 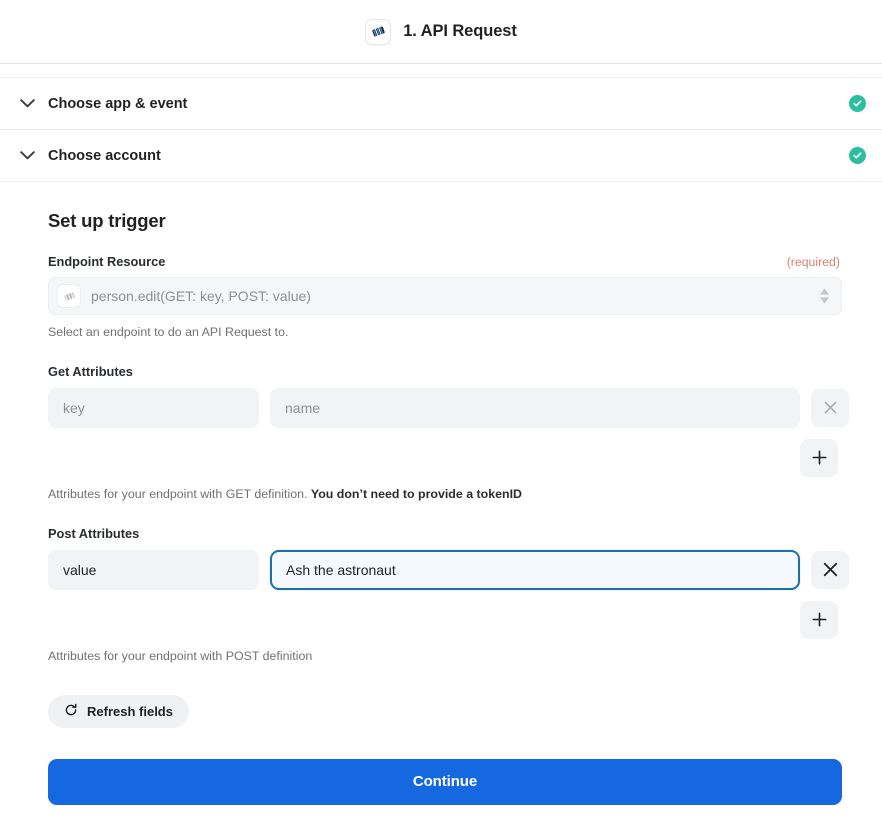 What do you see at coordinates (441, 103) in the screenshot?
I see `sidebar-item-choose-app-event: Choose app & event` at bounding box center [441, 103].